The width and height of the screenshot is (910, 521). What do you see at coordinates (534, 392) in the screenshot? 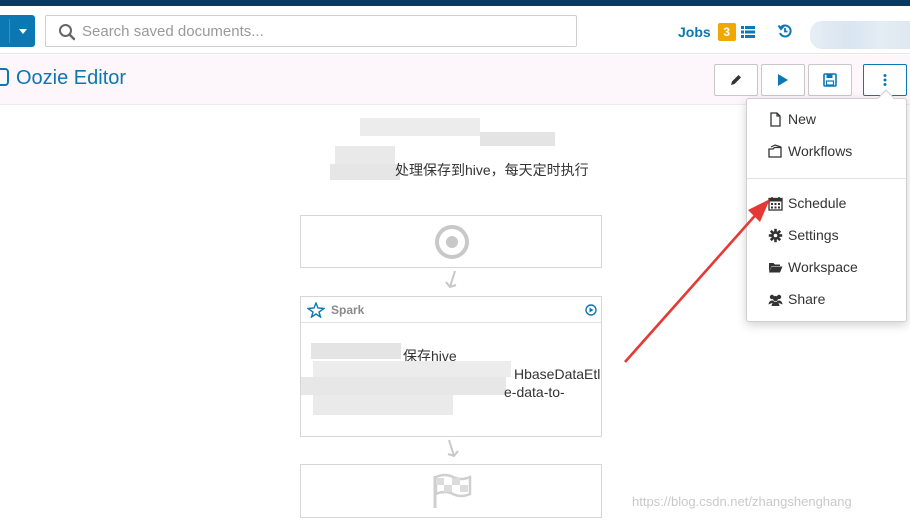
I see `spark-node-line3: e-data-to-` at bounding box center [534, 392].